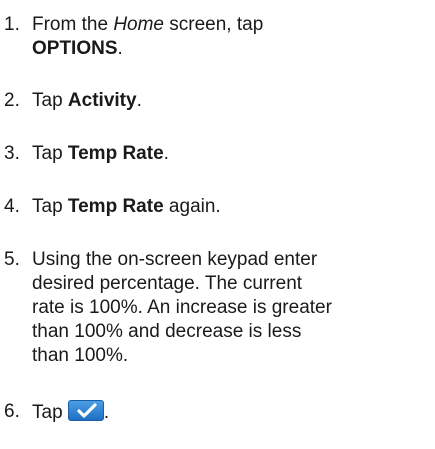 This screenshot has height=449, width=435. Describe the element at coordinates (12, 153) in the screenshot. I see `step-number: 3.` at that location.